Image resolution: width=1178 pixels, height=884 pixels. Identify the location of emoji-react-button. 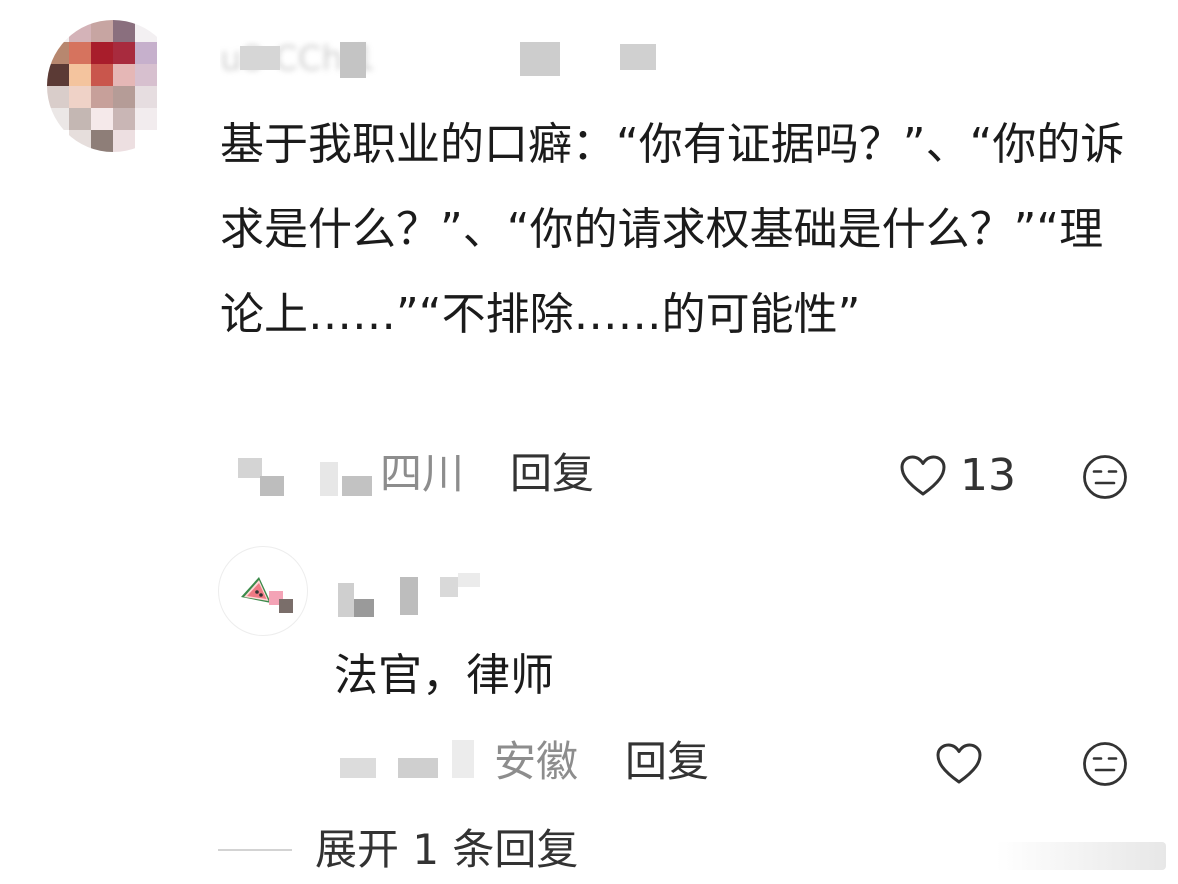
(1105, 479).